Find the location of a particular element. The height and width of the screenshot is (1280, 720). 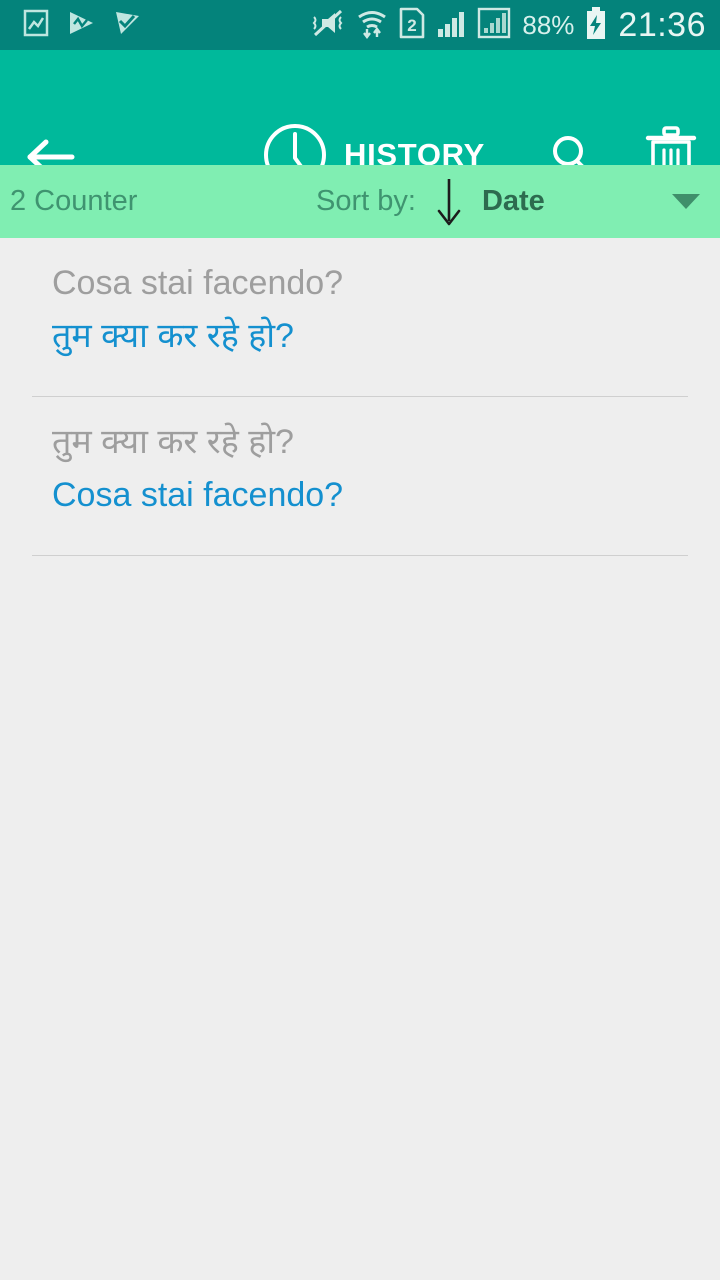

sim2-icon: 2 is located at coordinates (412, 25).